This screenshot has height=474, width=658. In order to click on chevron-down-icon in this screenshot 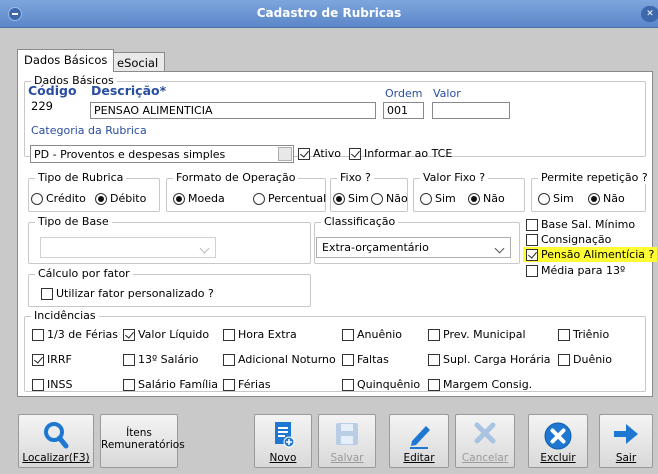, I will do `click(499, 248)`.